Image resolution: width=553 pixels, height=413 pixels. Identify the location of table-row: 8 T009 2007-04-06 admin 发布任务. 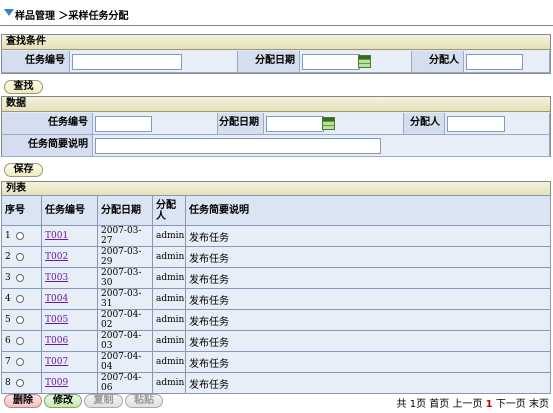
(276, 383).